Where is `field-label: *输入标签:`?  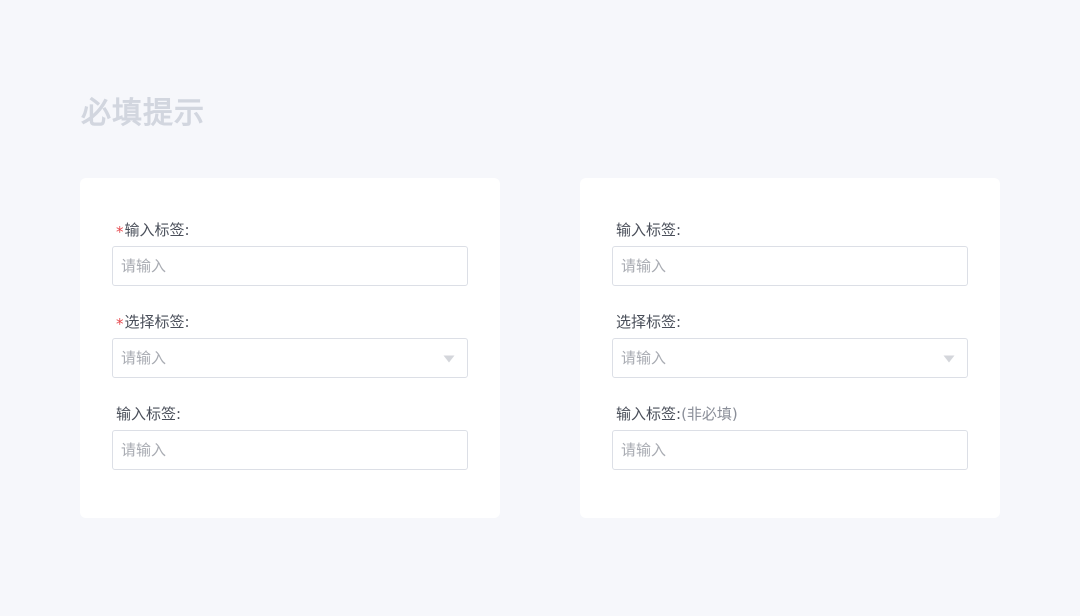 field-label: *输入标签: is located at coordinates (290, 230).